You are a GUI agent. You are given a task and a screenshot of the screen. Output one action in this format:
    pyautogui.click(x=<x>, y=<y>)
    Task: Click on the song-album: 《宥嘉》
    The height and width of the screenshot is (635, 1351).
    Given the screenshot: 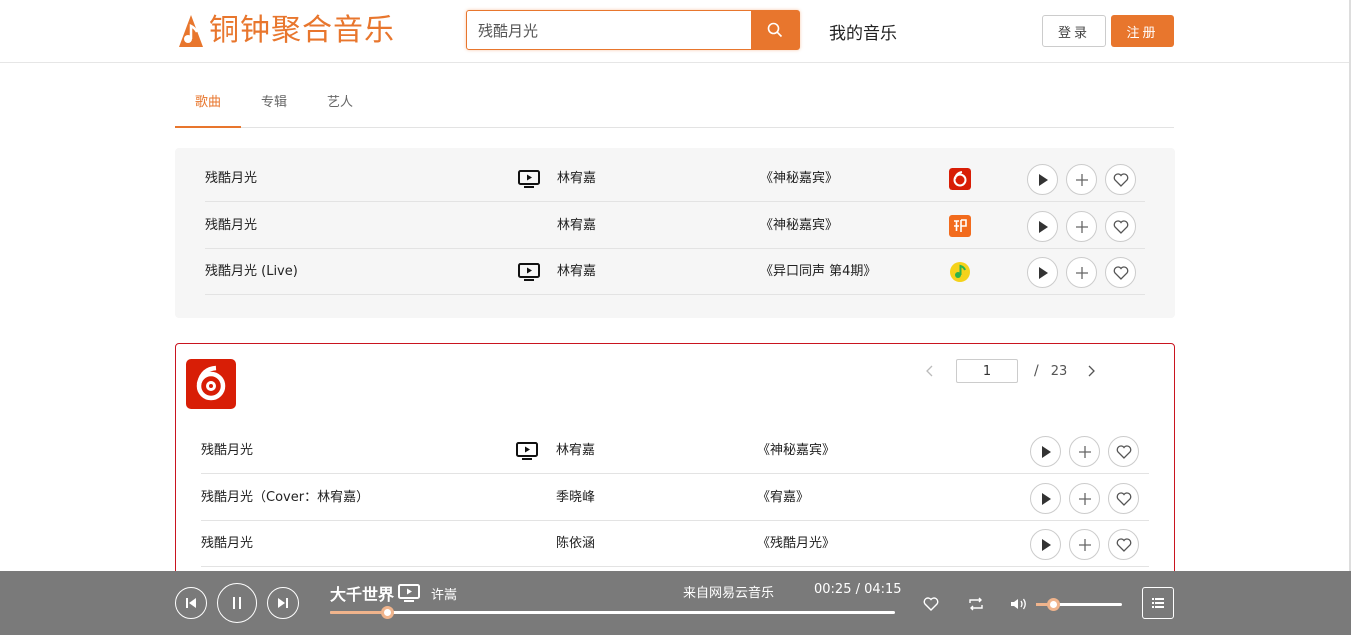 What is the action you would take?
    pyautogui.click(x=783, y=498)
    